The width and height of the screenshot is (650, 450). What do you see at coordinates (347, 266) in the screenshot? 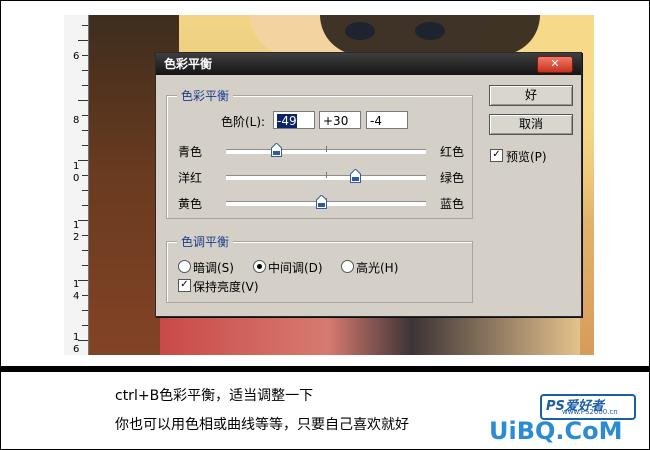
I see `highlights-radio` at bounding box center [347, 266].